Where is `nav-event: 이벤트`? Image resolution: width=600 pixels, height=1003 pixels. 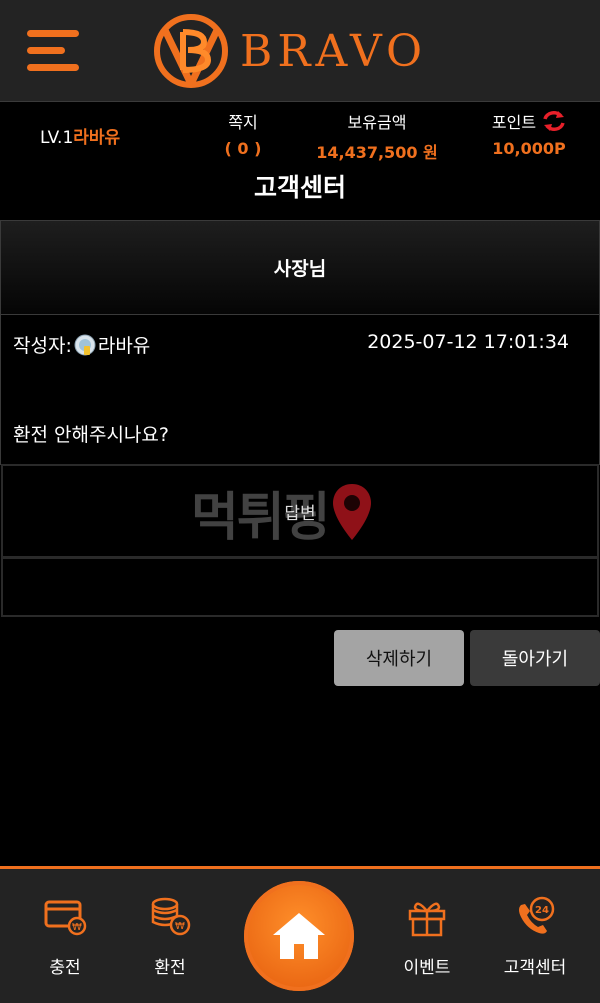
nav-event: 이벤트 is located at coordinates (427, 936).